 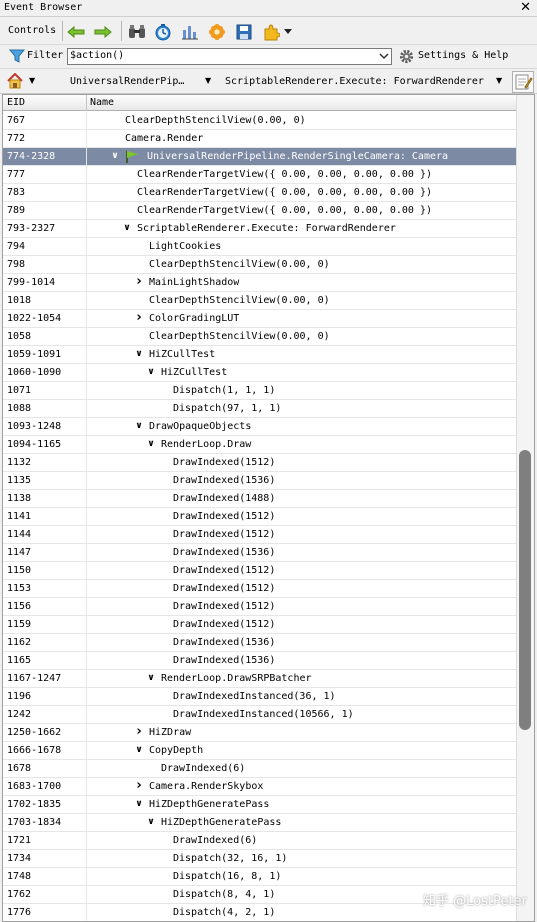 What do you see at coordinates (260, 661) in the screenshot?
I see `table-row: 1165 DrawIndexed(1536)` at bounding box center [260, 661].